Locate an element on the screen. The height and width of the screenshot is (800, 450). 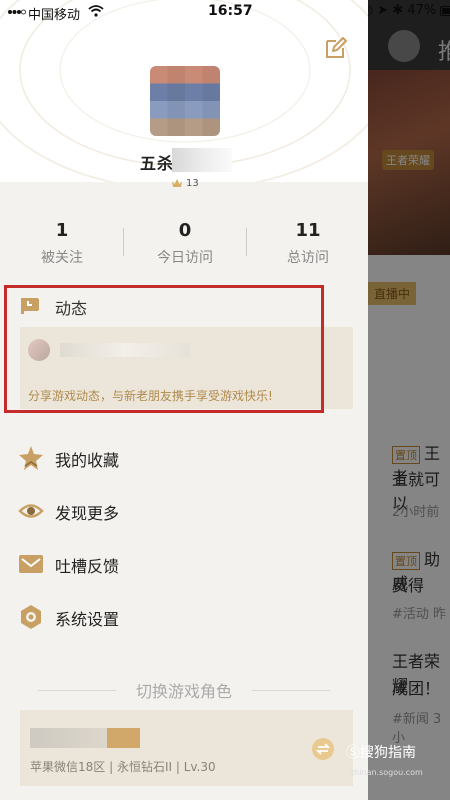
switch-icon is located at coordinates (323, 749).